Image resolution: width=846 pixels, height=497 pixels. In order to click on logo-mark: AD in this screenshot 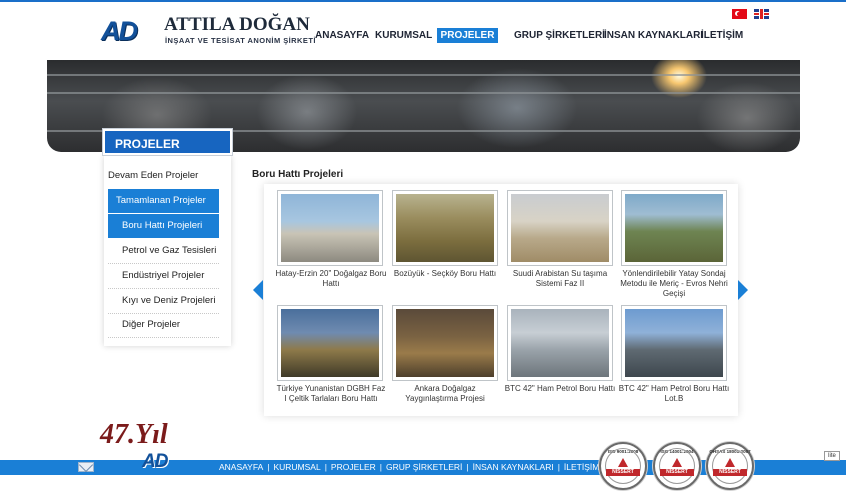, I will do `click(119, 31)`.